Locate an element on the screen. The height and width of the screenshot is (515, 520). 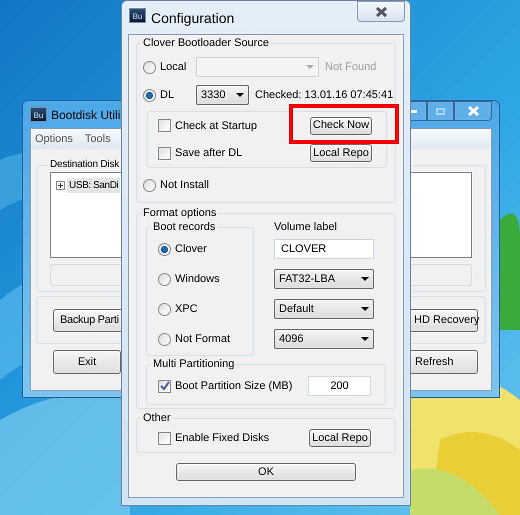
push-button: OK is located at coordinates (266, 472).